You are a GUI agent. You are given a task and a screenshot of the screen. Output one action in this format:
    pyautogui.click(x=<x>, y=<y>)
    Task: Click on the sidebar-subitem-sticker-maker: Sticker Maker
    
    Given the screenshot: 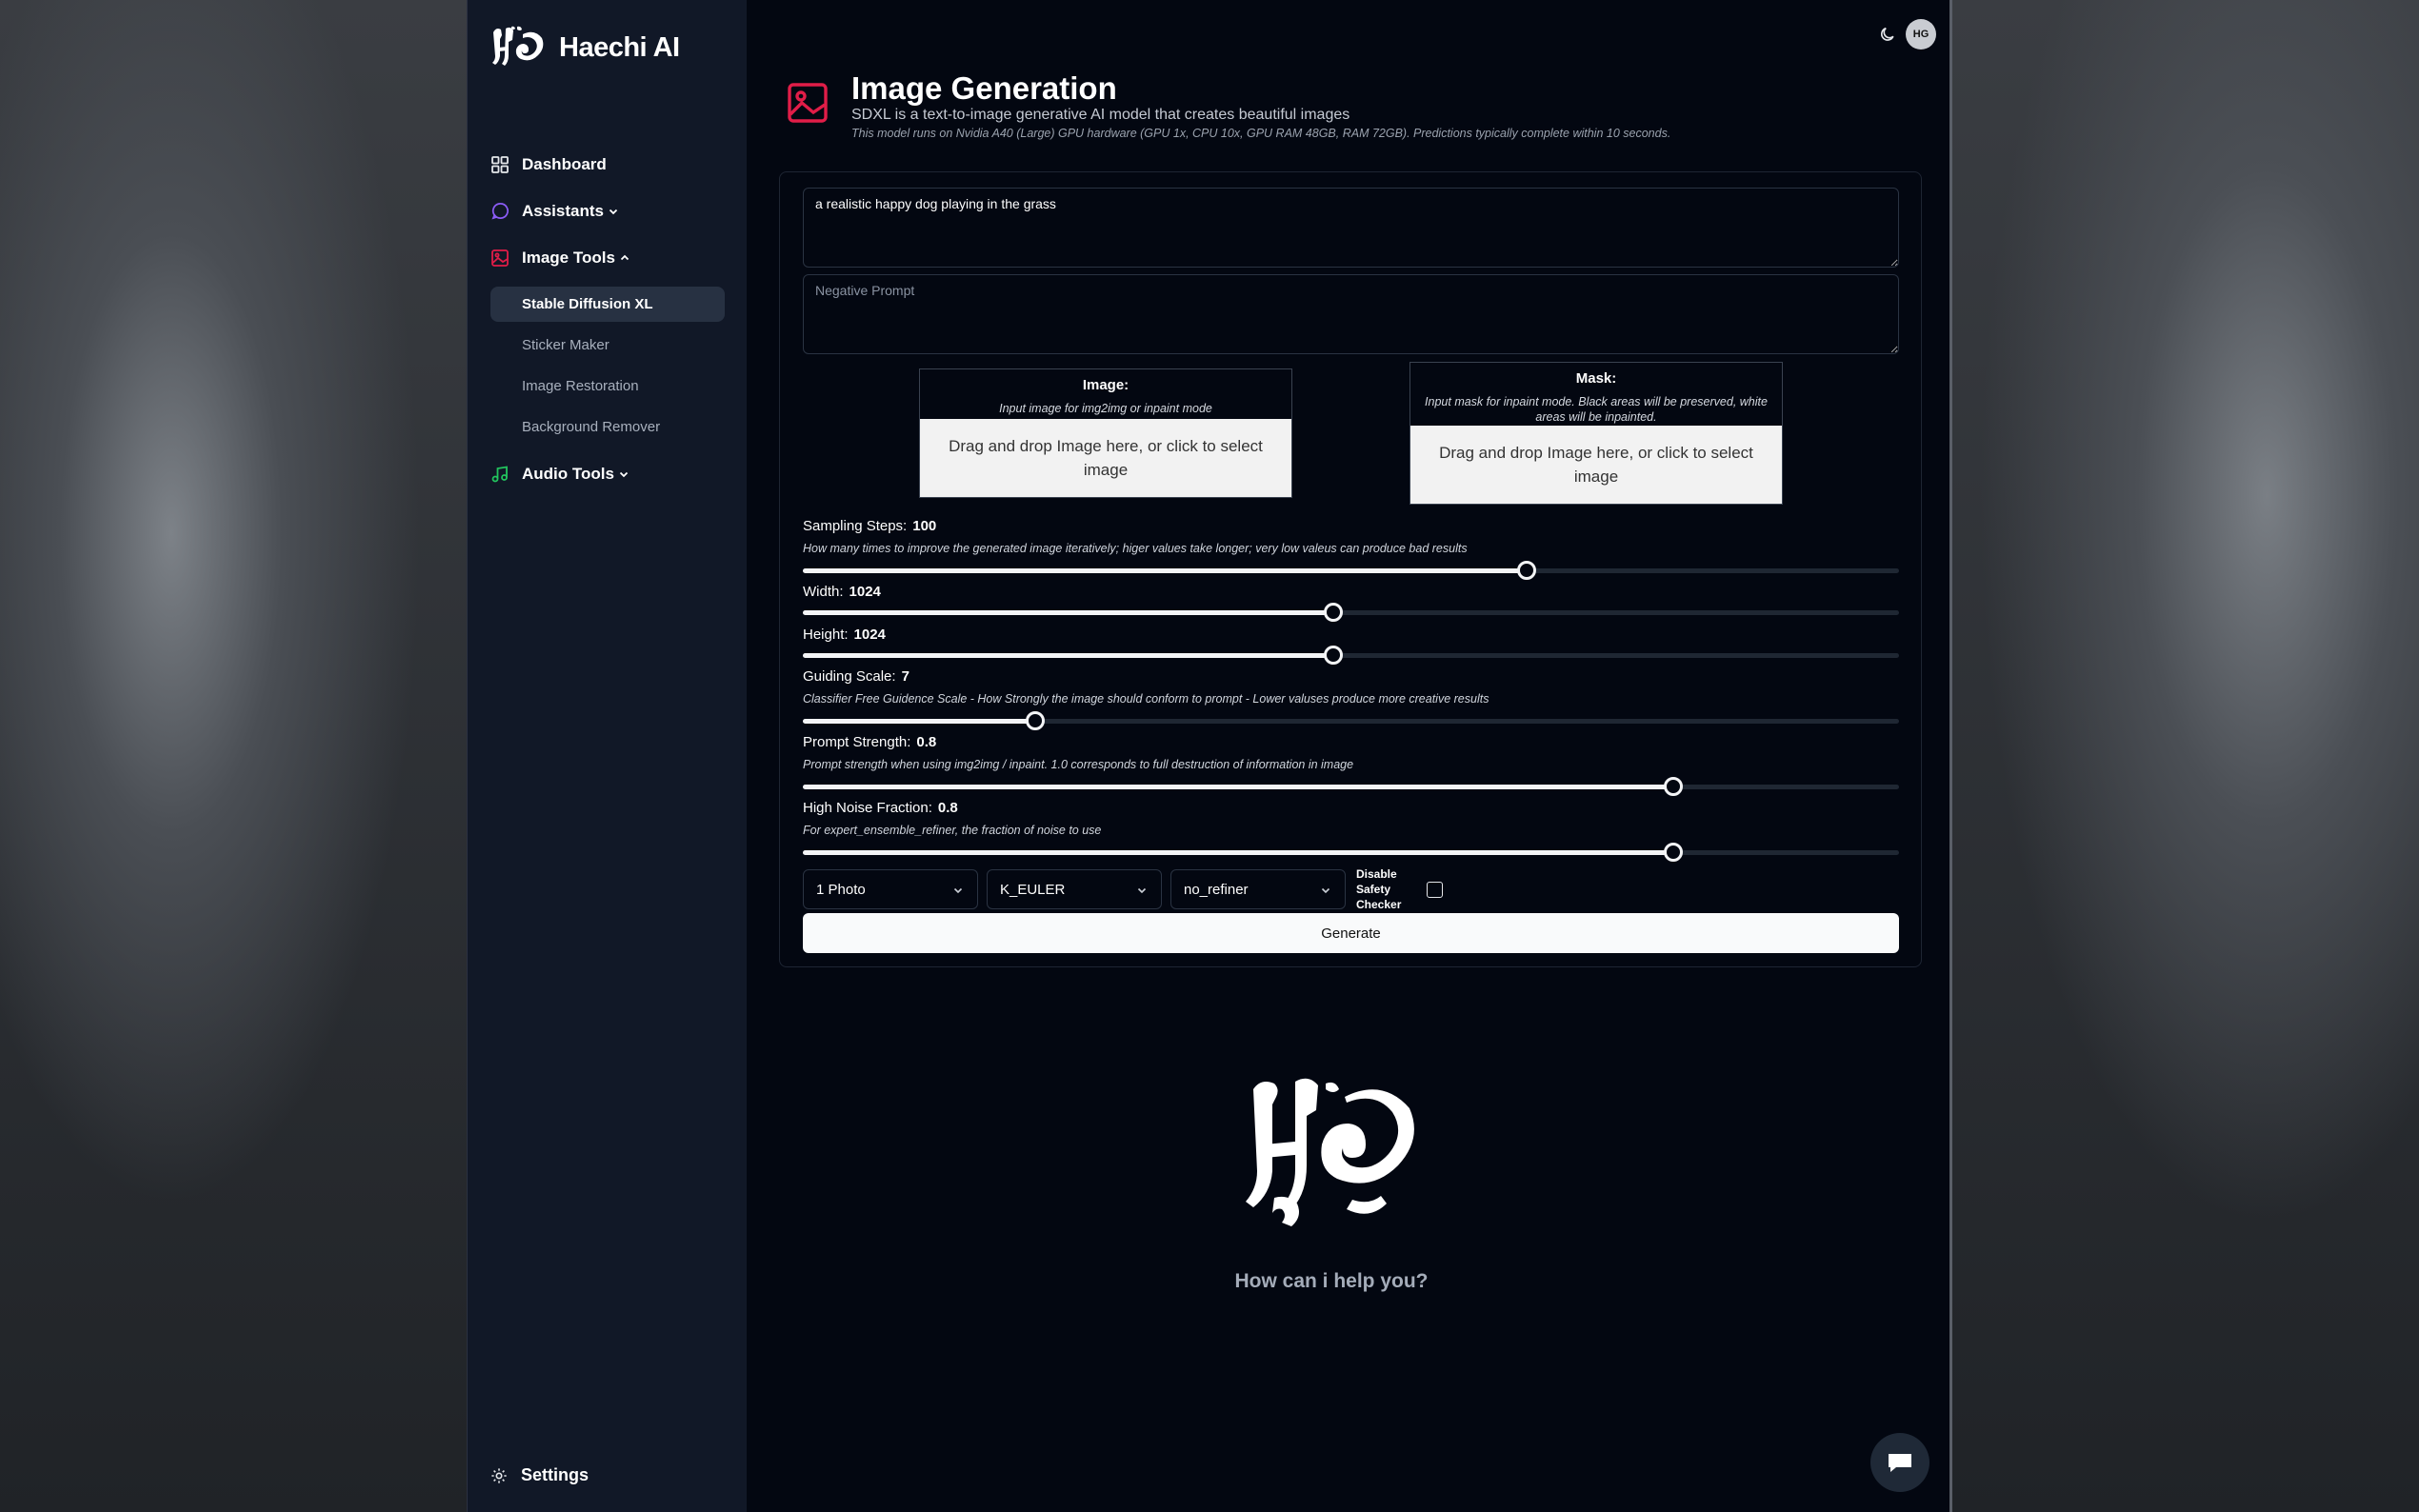 What is the action you would take?
    pyautogui.click(x=607, y=345)
    